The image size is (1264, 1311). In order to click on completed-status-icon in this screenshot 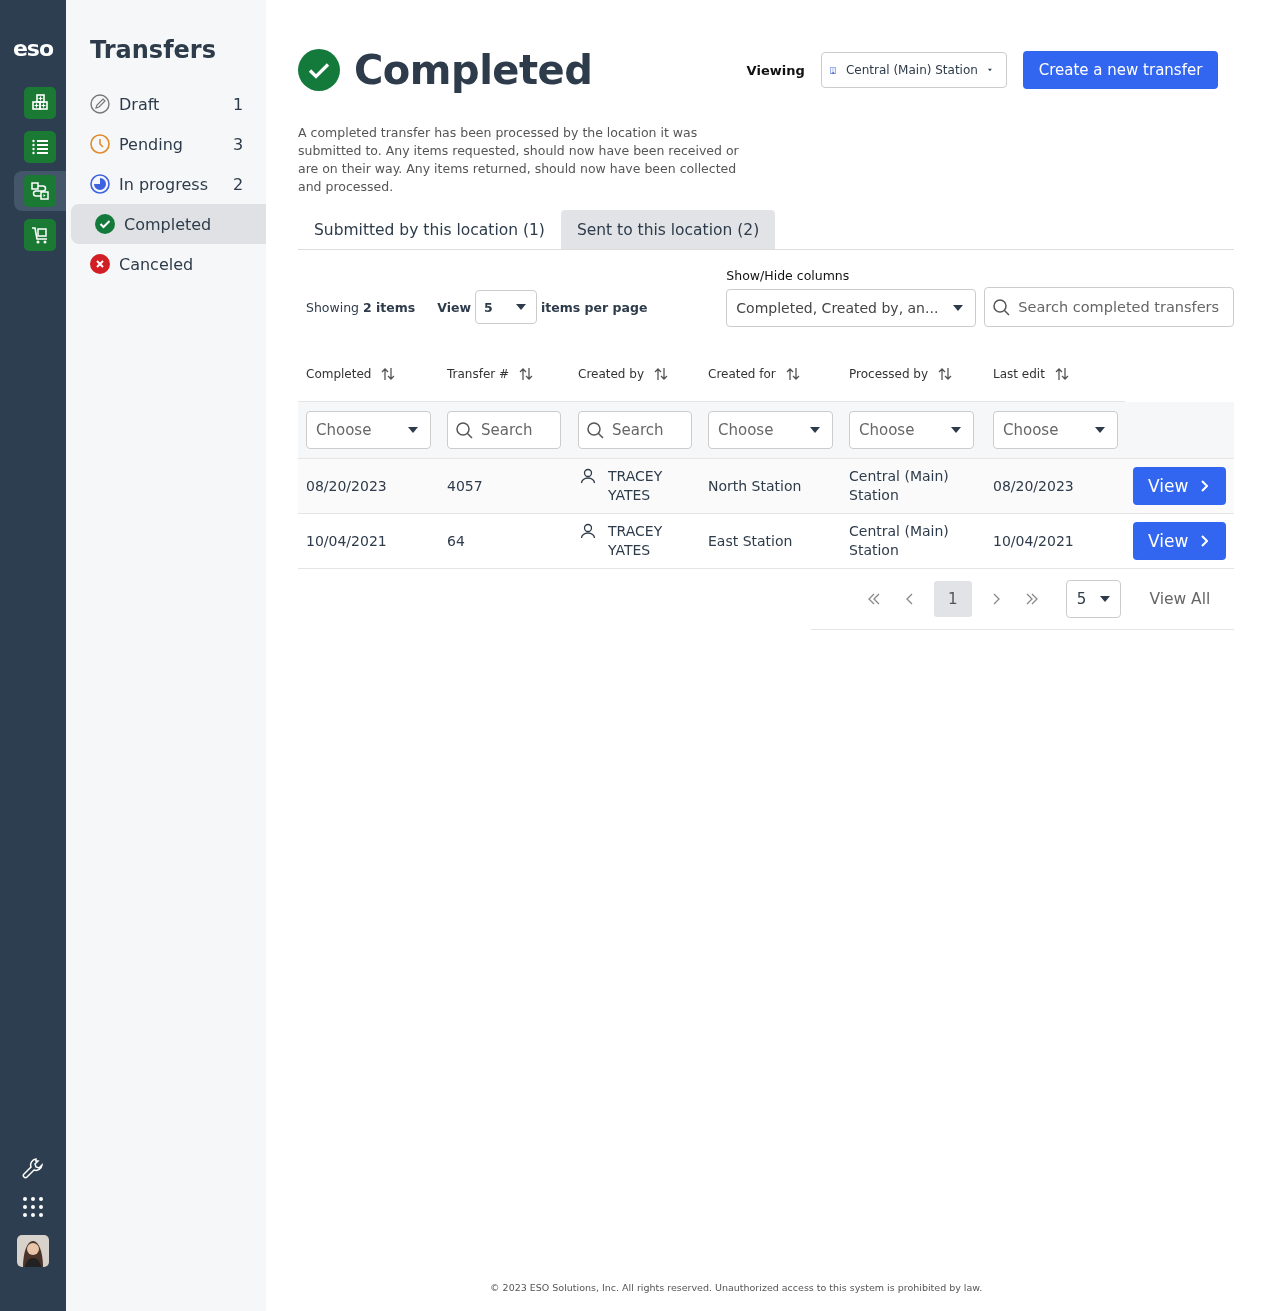, I will do `click(105, 224)`.